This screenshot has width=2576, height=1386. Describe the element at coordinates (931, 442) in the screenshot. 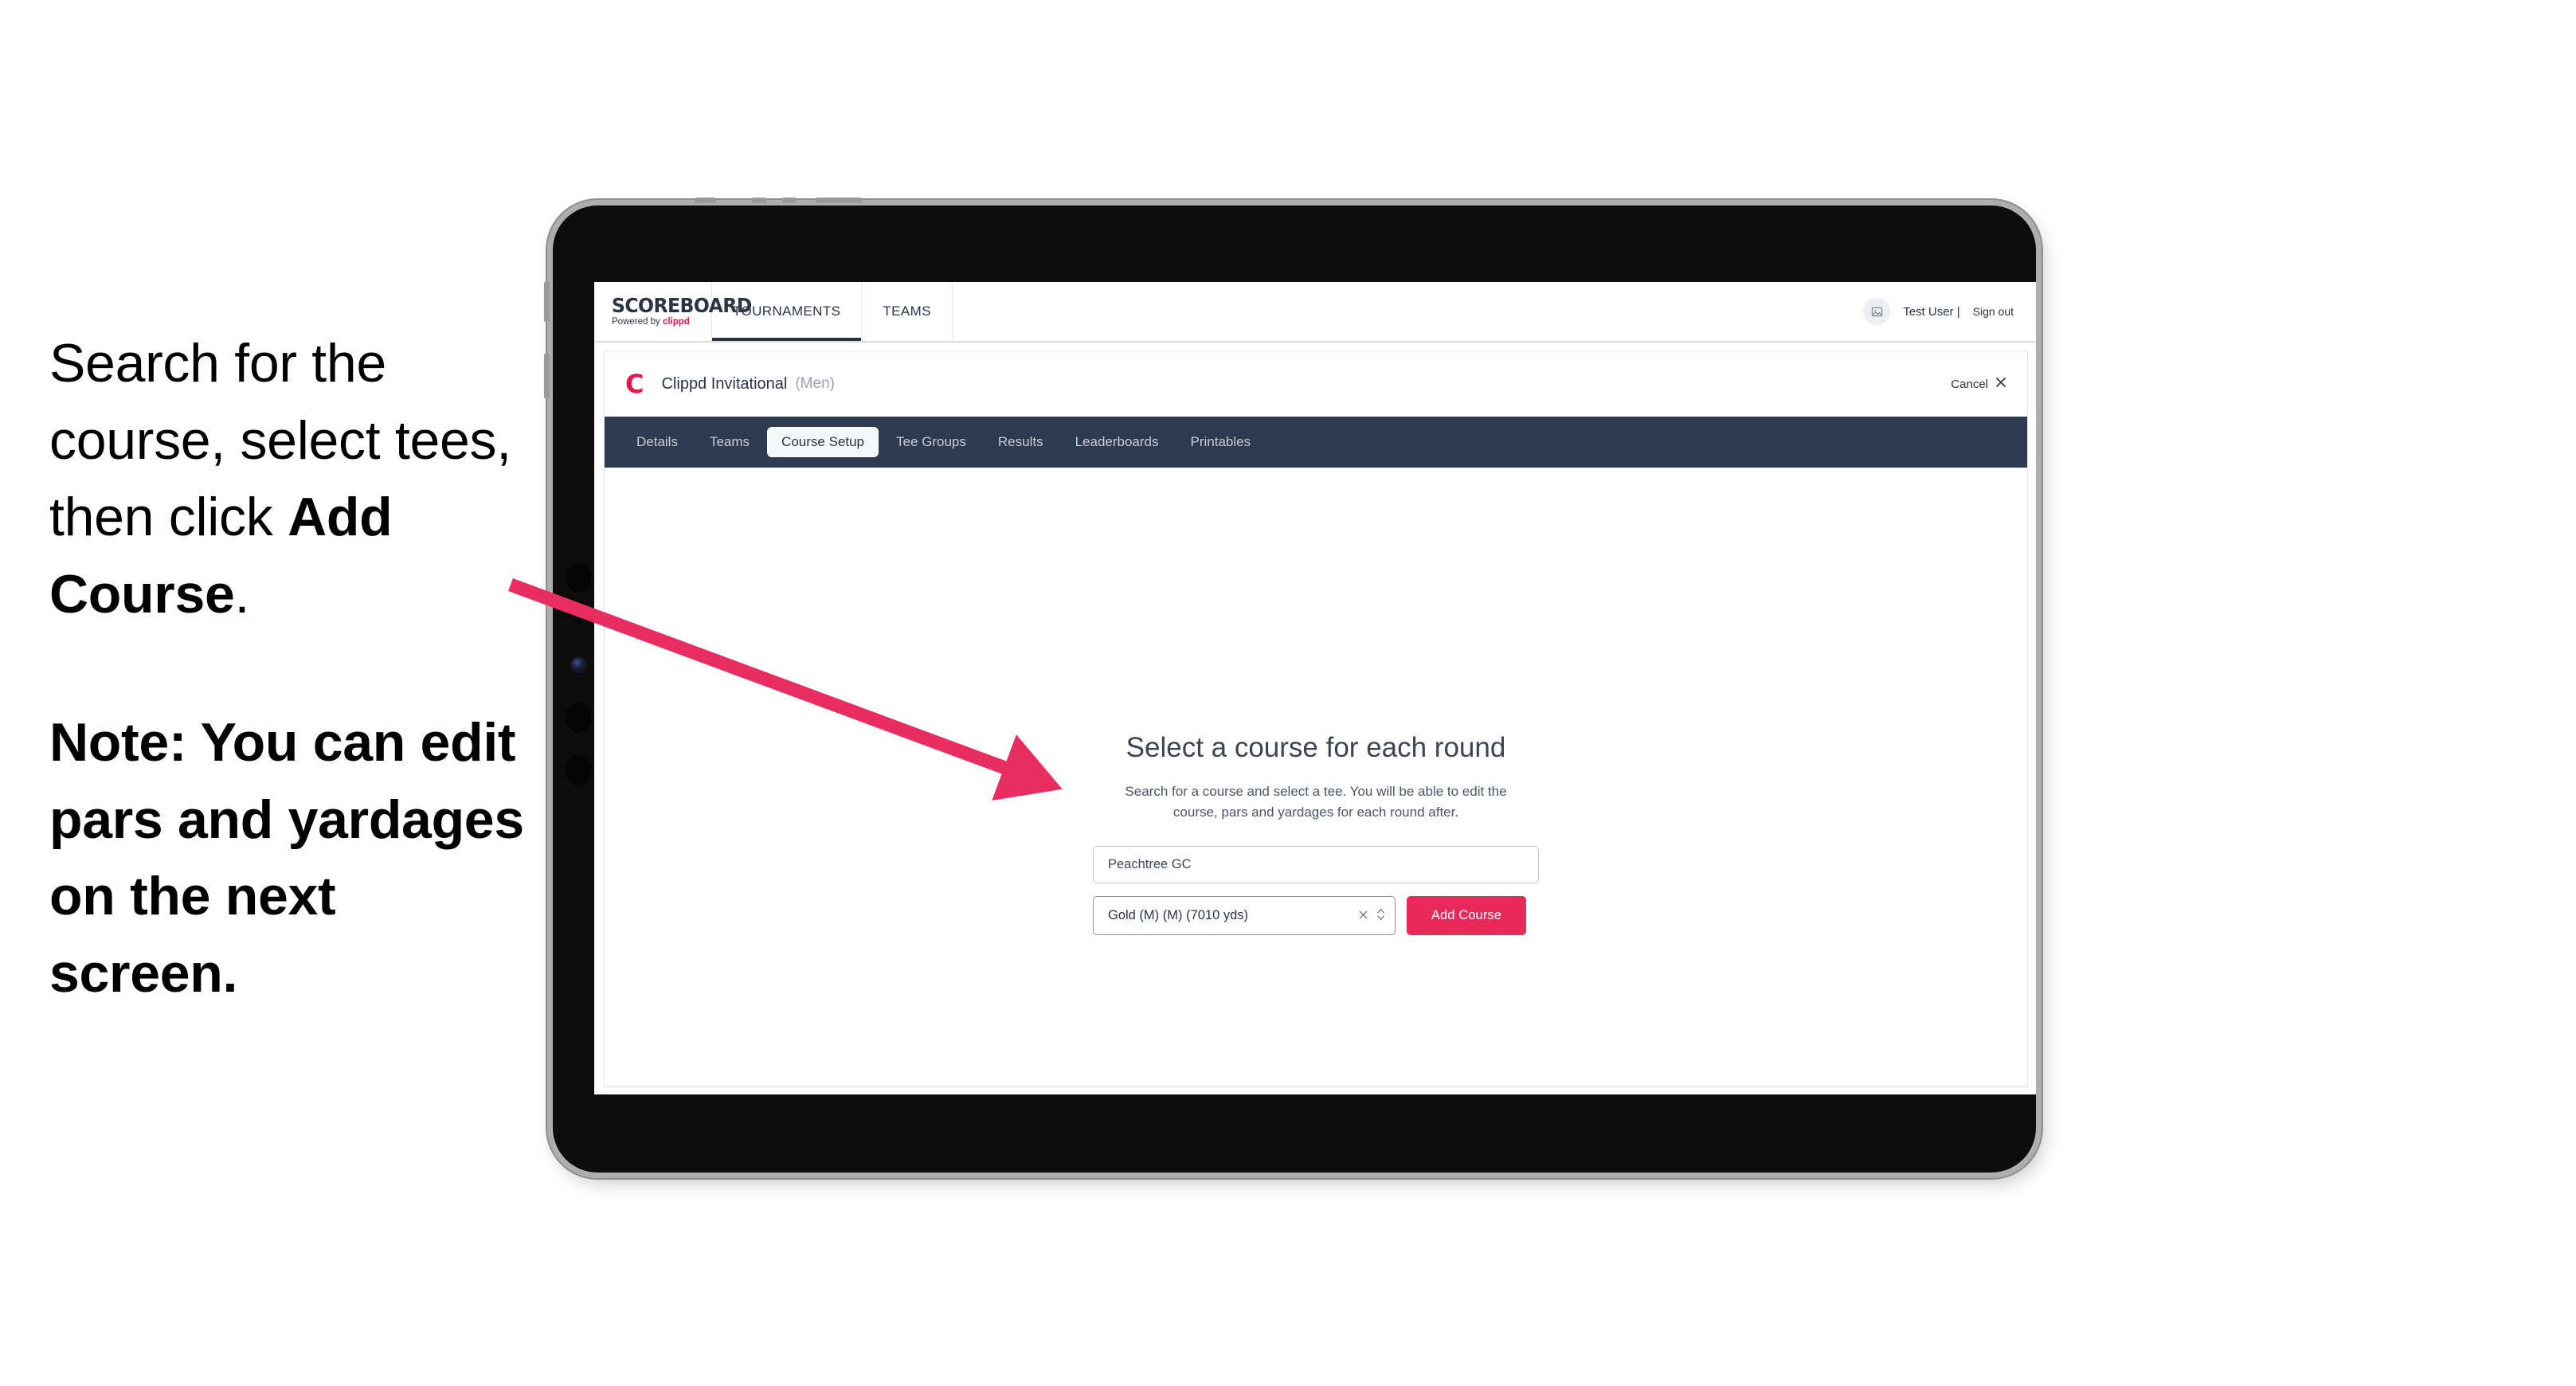

I see `sub-nav-tab-tee-groups: Tee Groups` at that location.